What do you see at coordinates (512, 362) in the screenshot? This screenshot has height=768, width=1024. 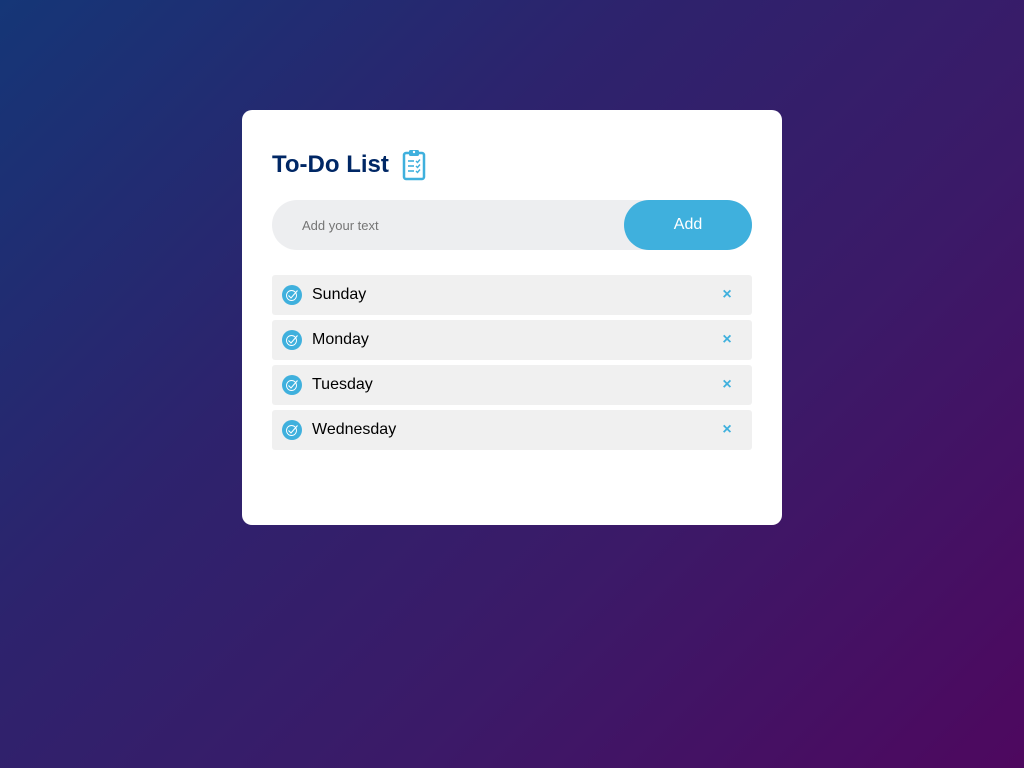 I see `task-list: Sunday × Monday × Tuesday × Wednesday ×` at bounding box center [512, 362].